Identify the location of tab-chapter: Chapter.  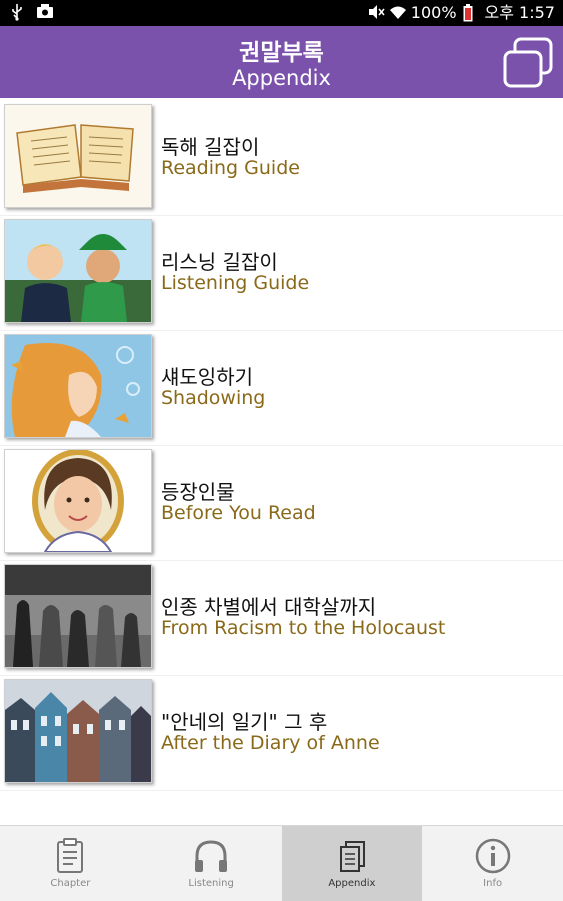
(70, 863).